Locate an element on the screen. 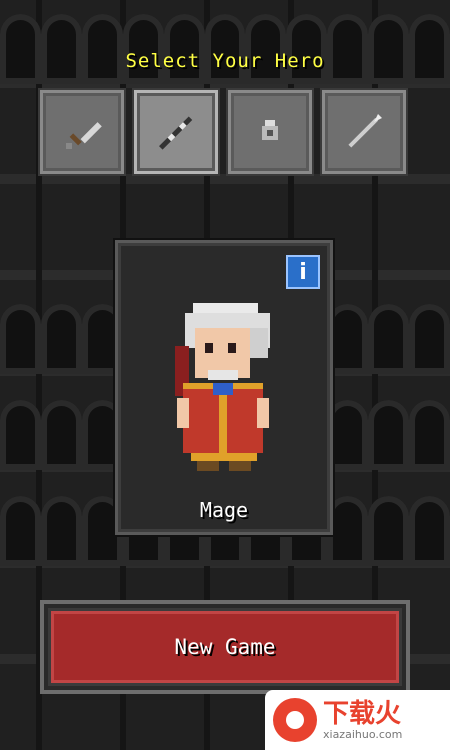 The image size is (450, 750). hero-select-huntress-button is located at coordinates (364, 132).